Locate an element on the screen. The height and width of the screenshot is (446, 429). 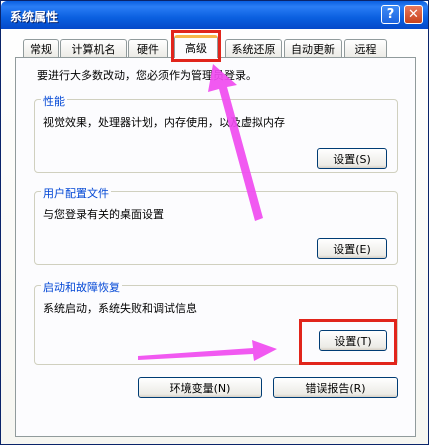
tab-hardware: 硬件 is located at coordinates (148, 48).